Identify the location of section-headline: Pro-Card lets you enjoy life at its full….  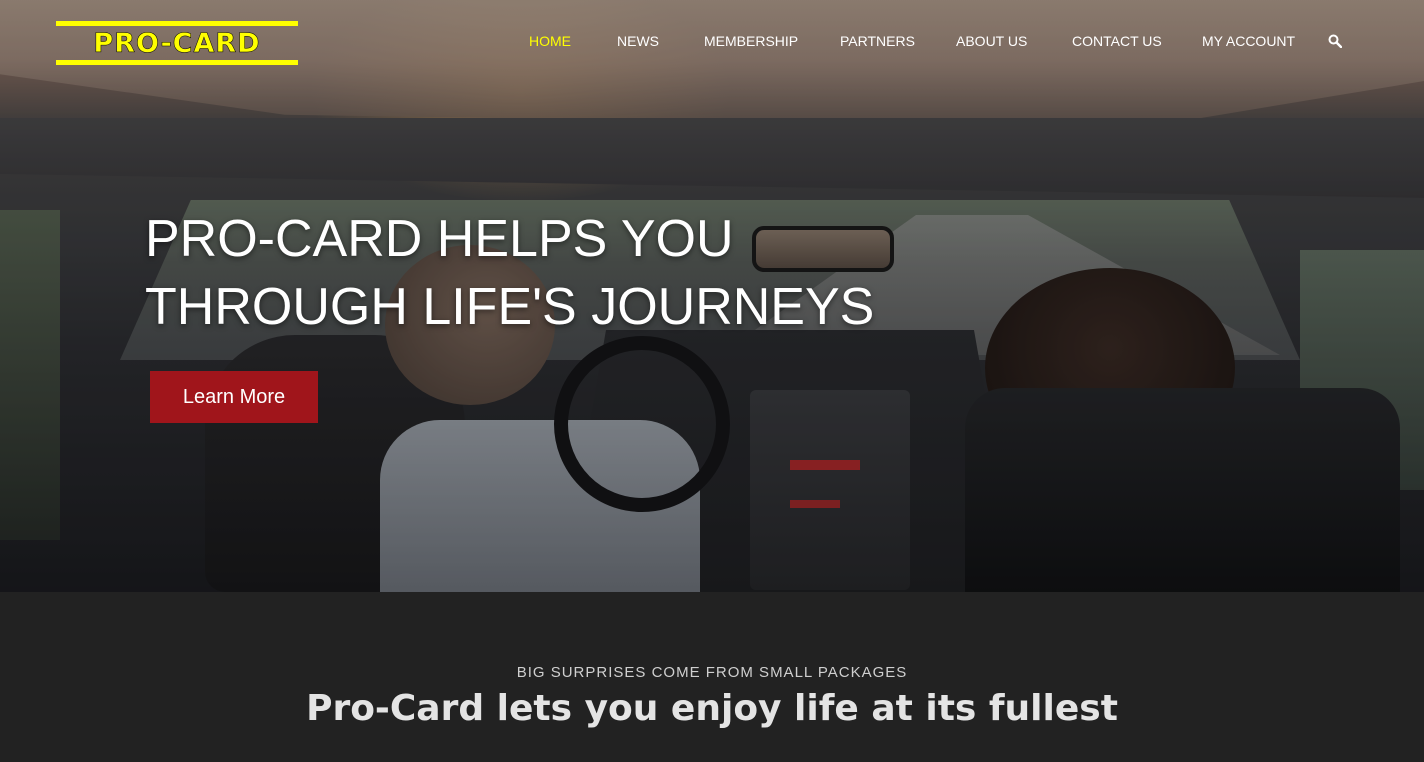
(712, 708).